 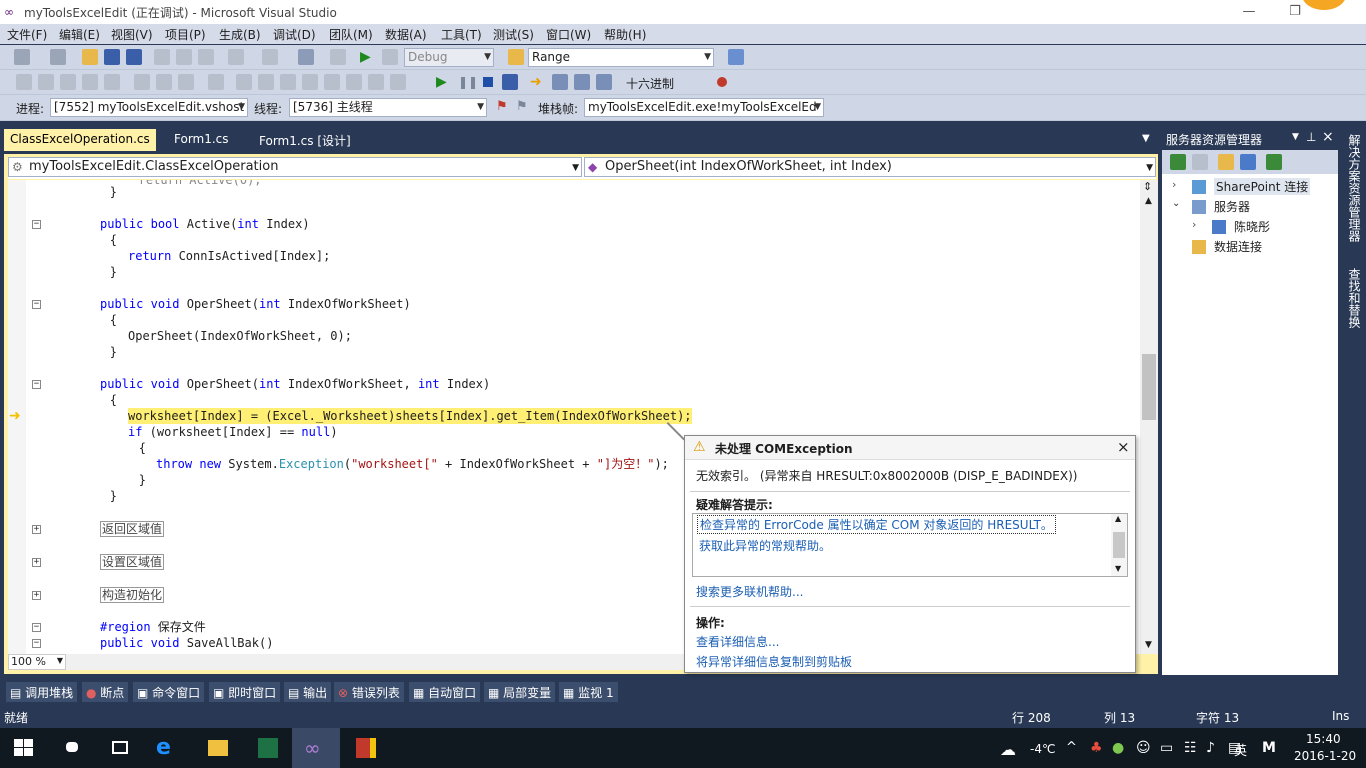 I want to click on break-all-icon: ❚❚, so click(x=468, y=82).